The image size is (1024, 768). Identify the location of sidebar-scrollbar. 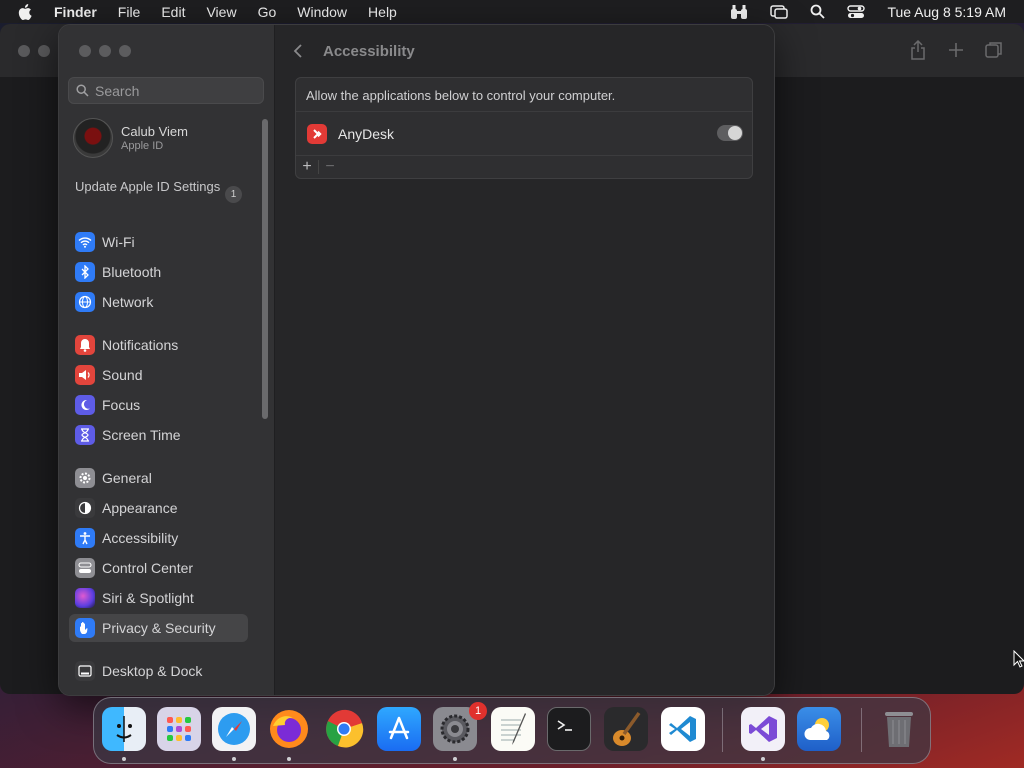
(265, 269).